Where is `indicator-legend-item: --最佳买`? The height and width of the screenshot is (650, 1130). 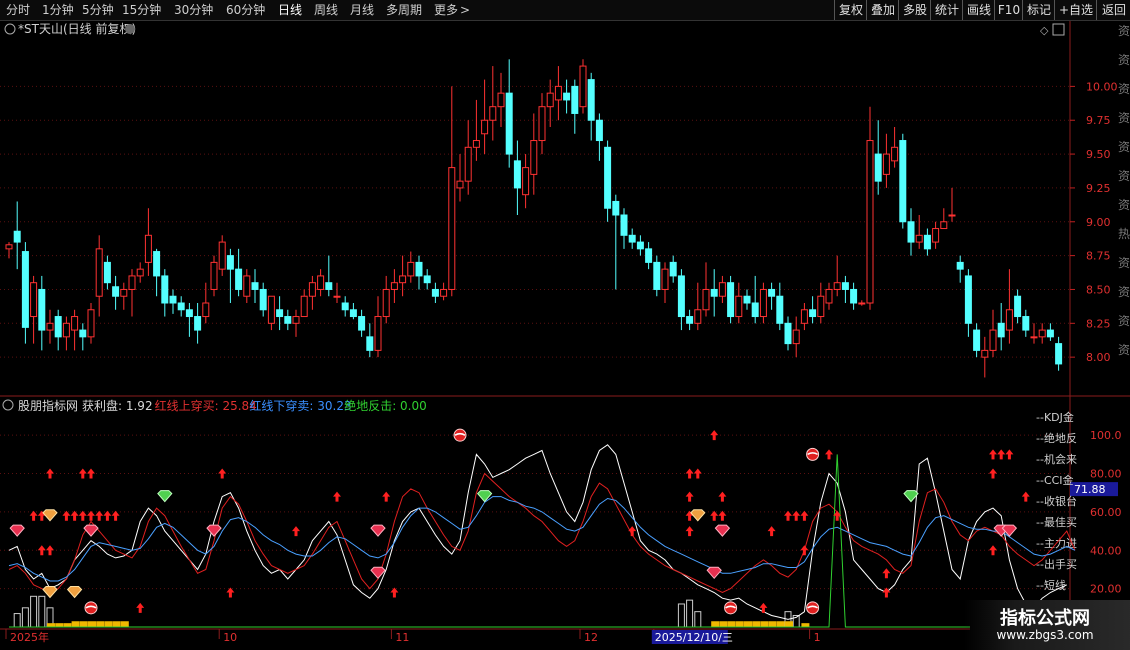 indicator-legend-item: --最佳买 is located at coordinates (1056, 522).